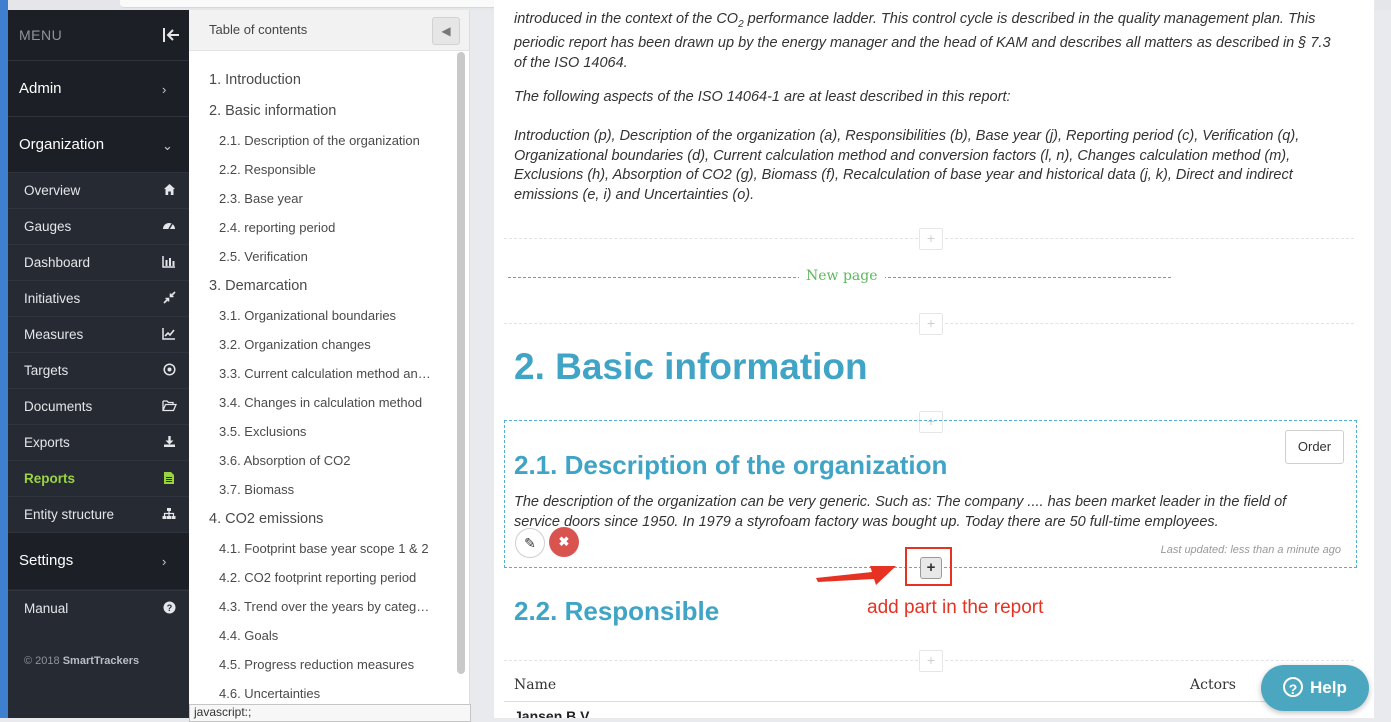 Image resolution: width=1391 pixels, height=722 pixels. I want to click on sidebar-item-label: Gauges, so click(48, 226).